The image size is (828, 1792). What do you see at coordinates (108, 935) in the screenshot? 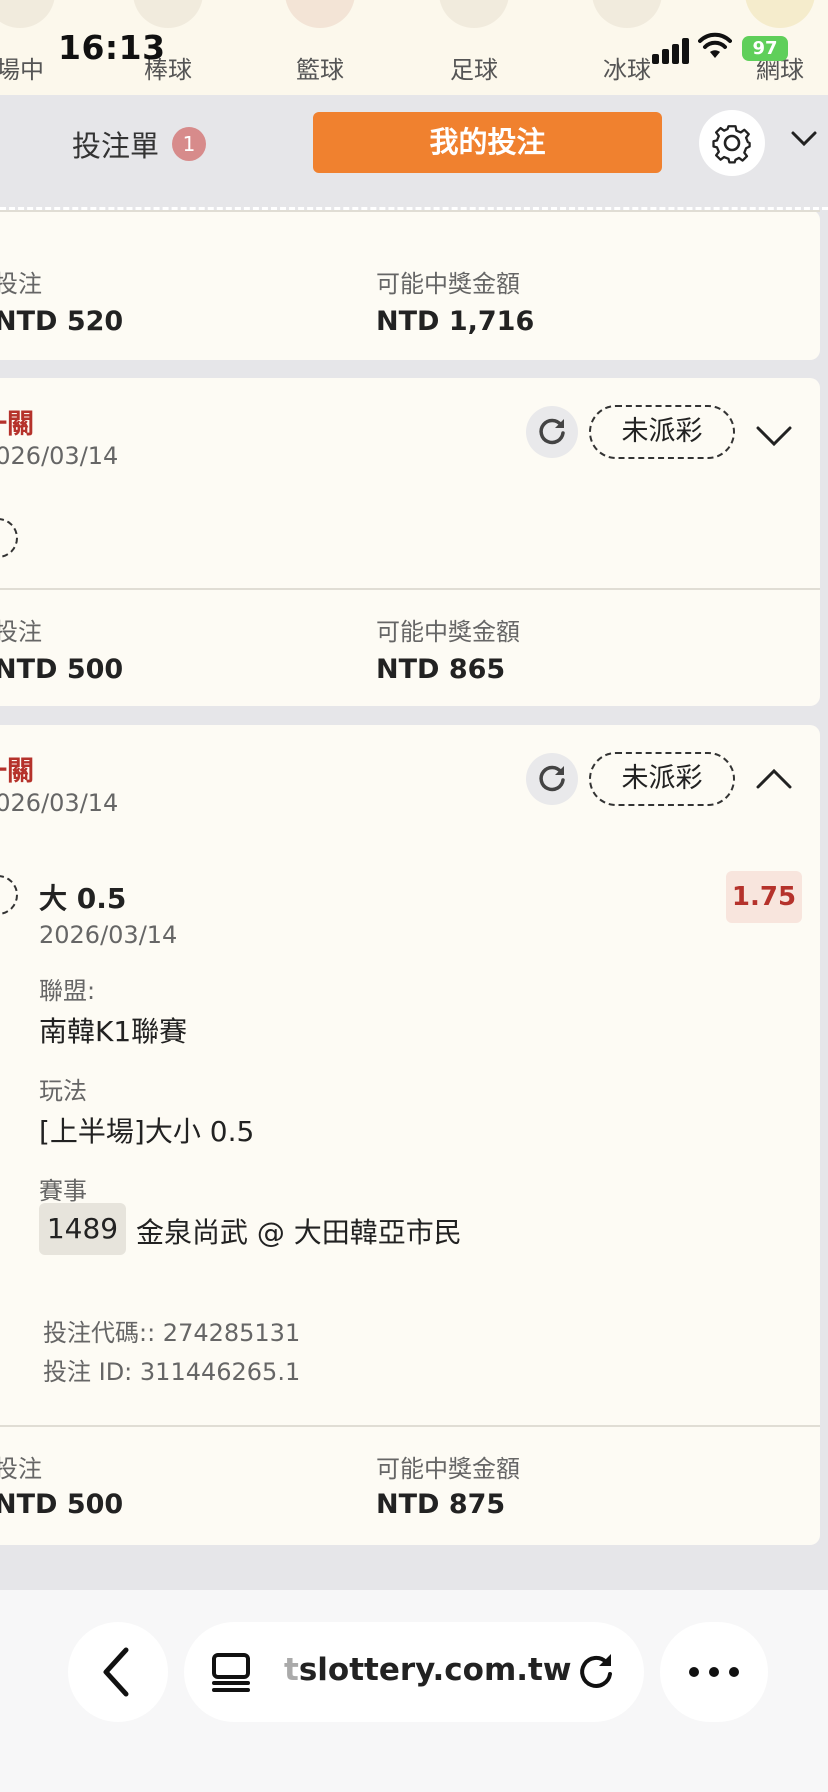
I see `selection-date: 2026/03/14` at bounding box center [108, 935].